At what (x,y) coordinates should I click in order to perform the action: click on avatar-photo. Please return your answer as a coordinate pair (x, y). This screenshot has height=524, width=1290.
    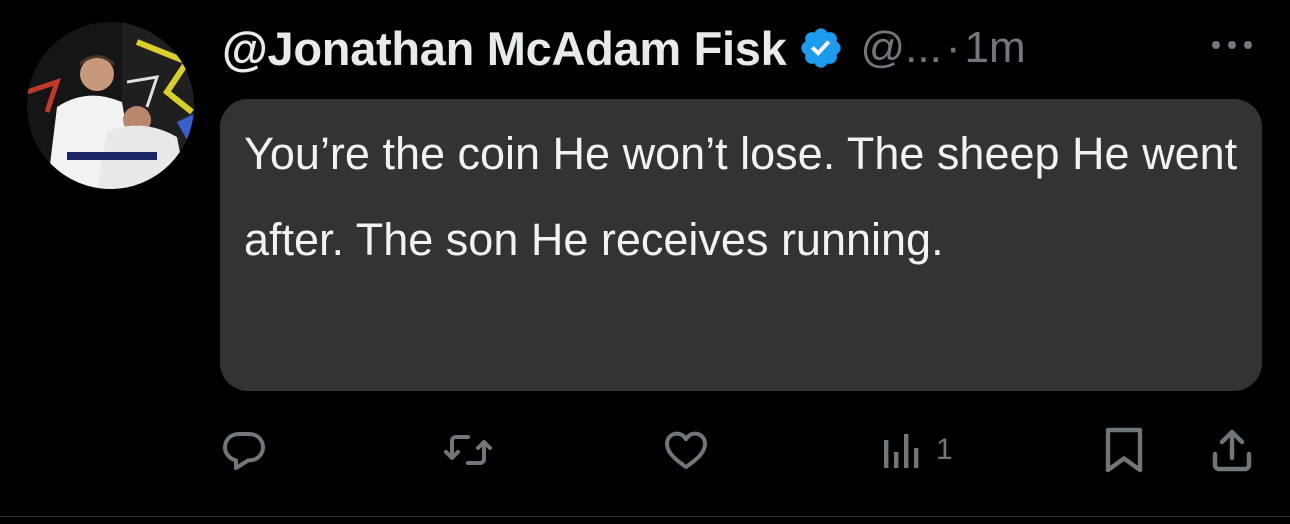
    Looking at the image, I should click on (110, 105).